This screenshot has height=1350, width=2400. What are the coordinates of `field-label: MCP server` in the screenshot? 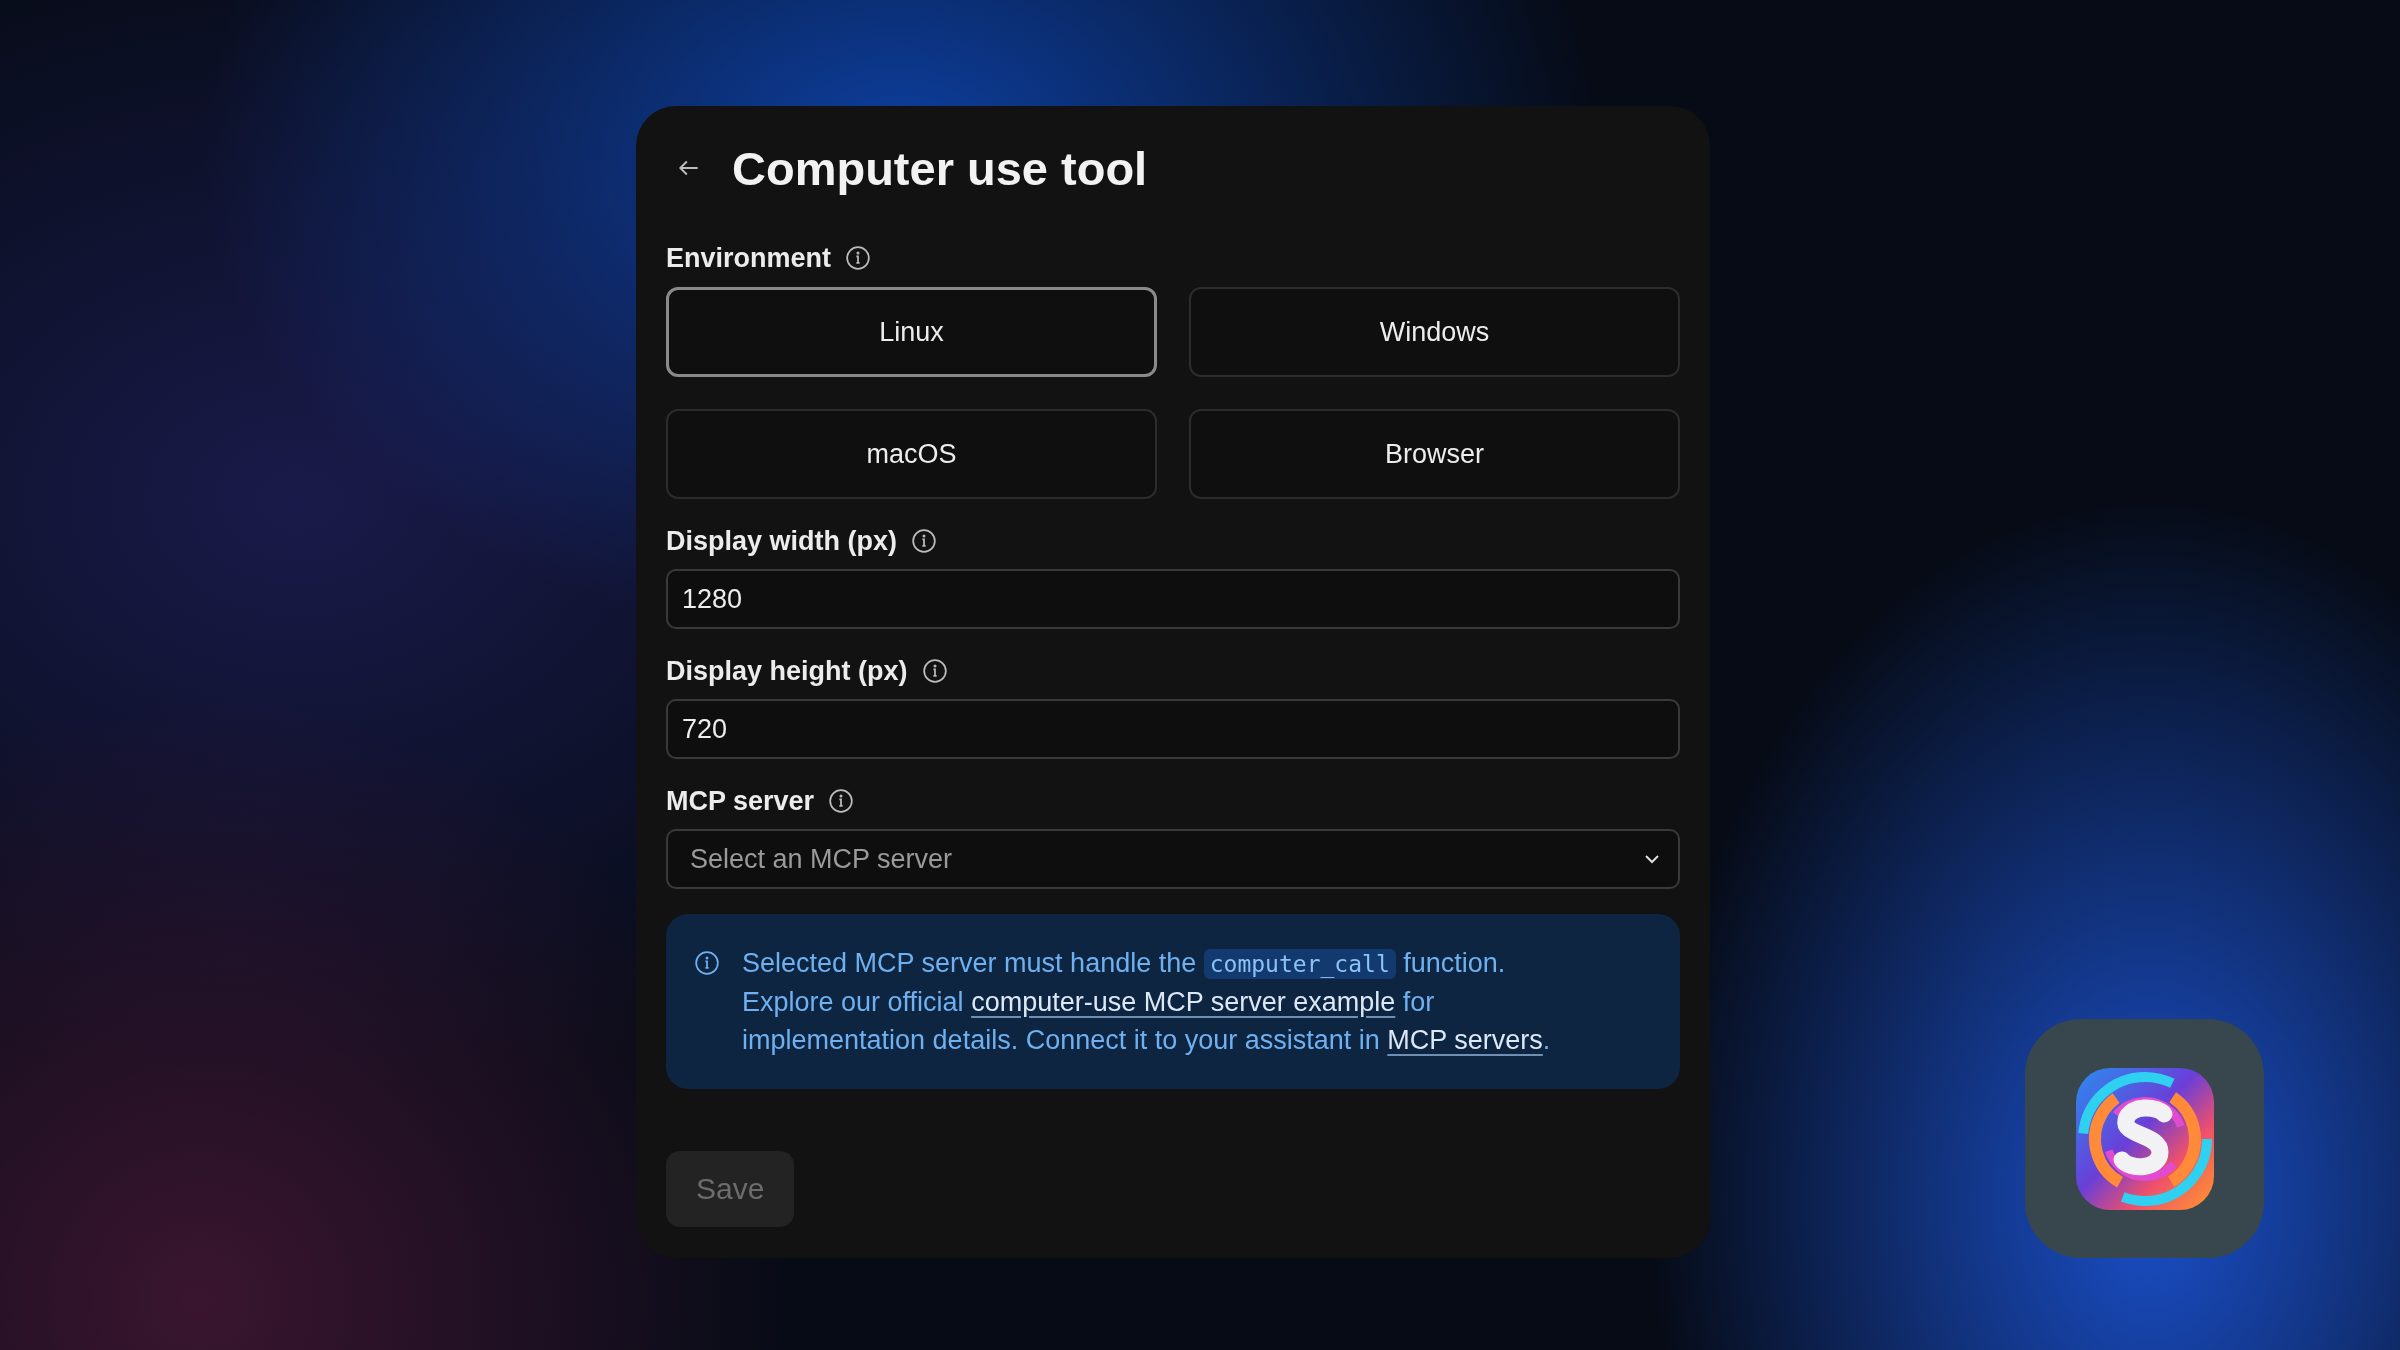 It's located at (740, 801).